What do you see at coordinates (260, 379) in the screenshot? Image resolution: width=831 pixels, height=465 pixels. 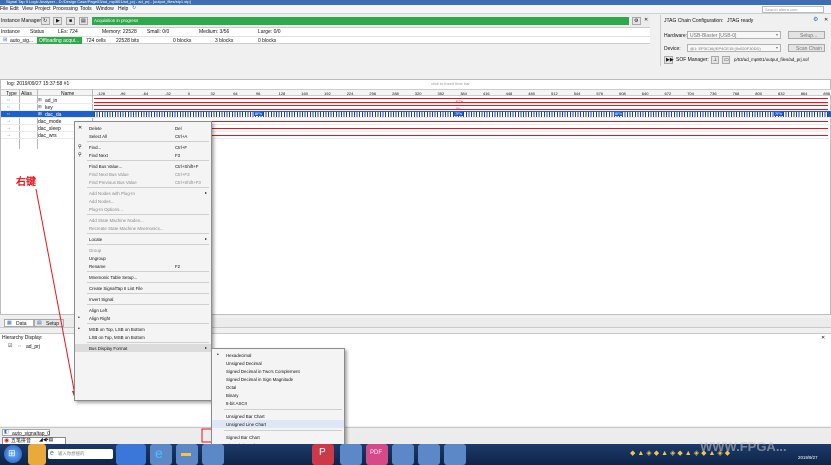 I see `format-option-label: Signed Decimal in Sign Magnitude` at bounding box center [260, 379].